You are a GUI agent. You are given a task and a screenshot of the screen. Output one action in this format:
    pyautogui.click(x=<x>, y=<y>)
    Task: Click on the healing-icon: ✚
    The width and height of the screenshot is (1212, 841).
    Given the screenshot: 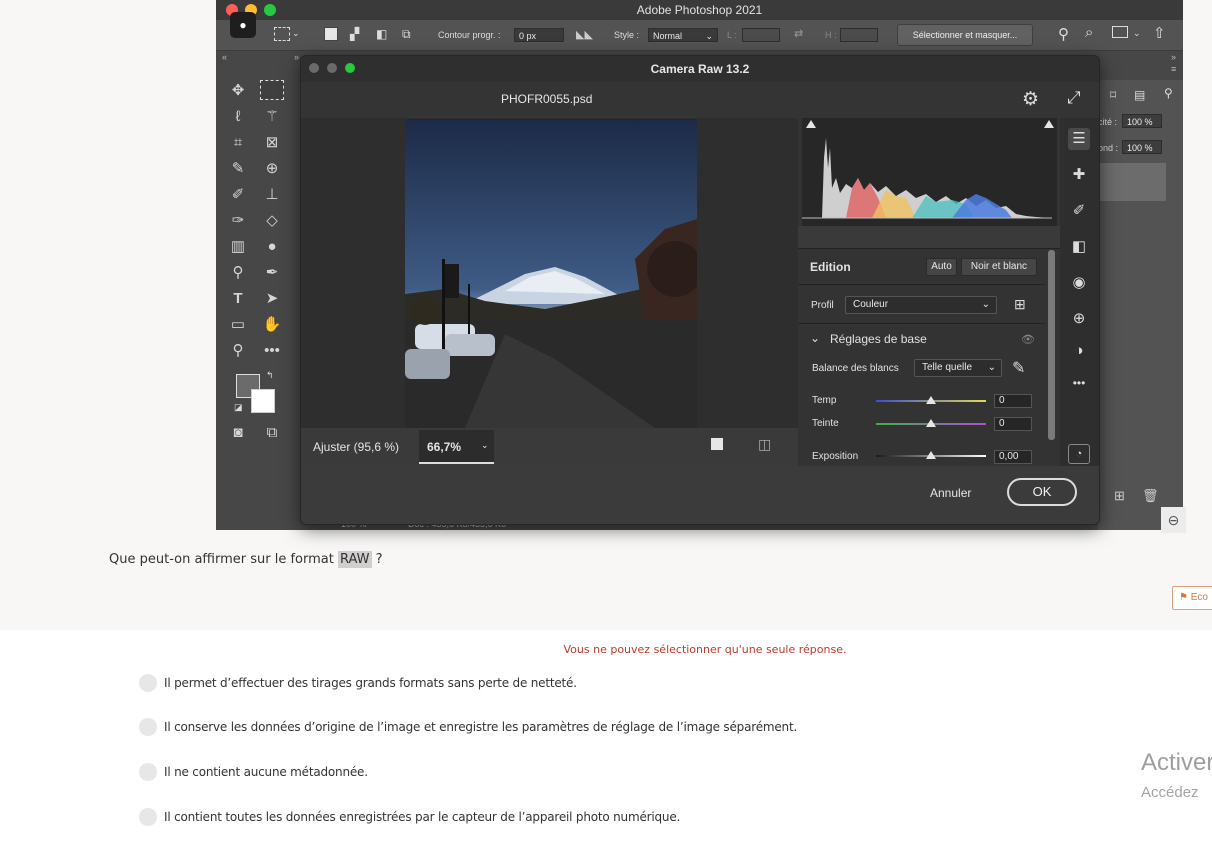 What is the action you would take?
    pyautogui.click(x=1079, y=175)
    